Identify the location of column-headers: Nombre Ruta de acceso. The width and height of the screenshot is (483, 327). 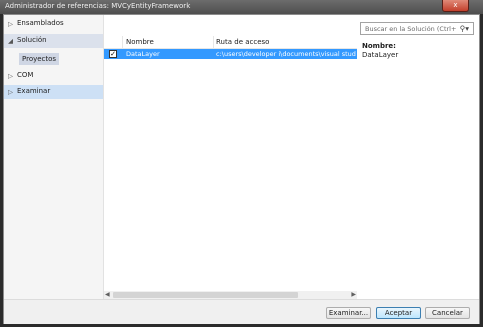
(230, 42).